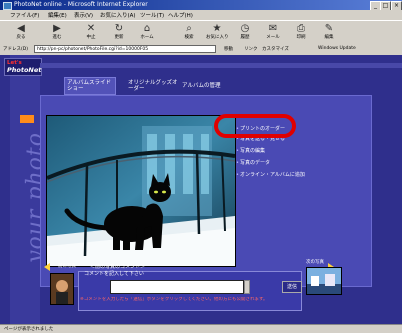  Describe the element at coordinates (251, 49) in the screenshot. I see `links-label: リンク` at that location.